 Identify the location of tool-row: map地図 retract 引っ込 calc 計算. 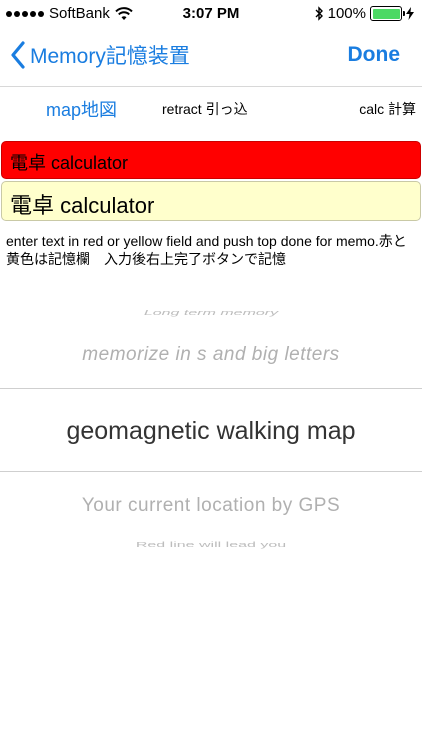
(211, 109).